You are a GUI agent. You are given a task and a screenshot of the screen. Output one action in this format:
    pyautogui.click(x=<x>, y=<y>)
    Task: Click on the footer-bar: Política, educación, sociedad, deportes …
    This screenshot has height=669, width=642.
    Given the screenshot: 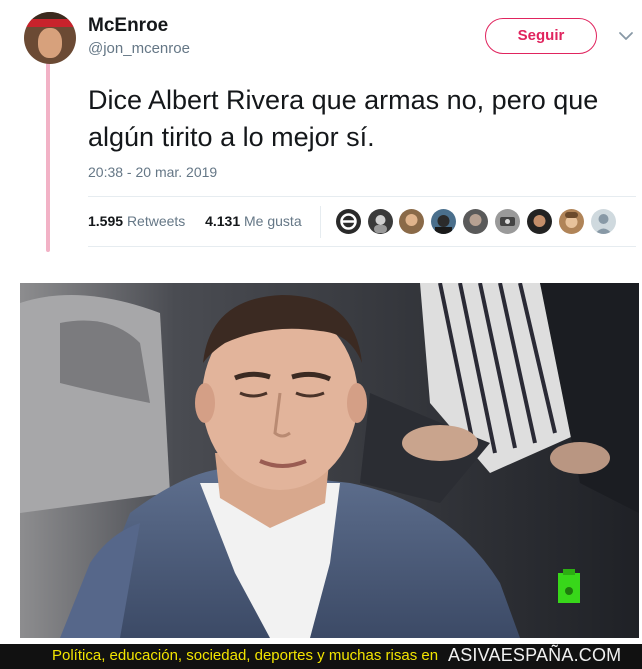 What is the action you would take?
    pyautogui.click(x=321, y=656)
    